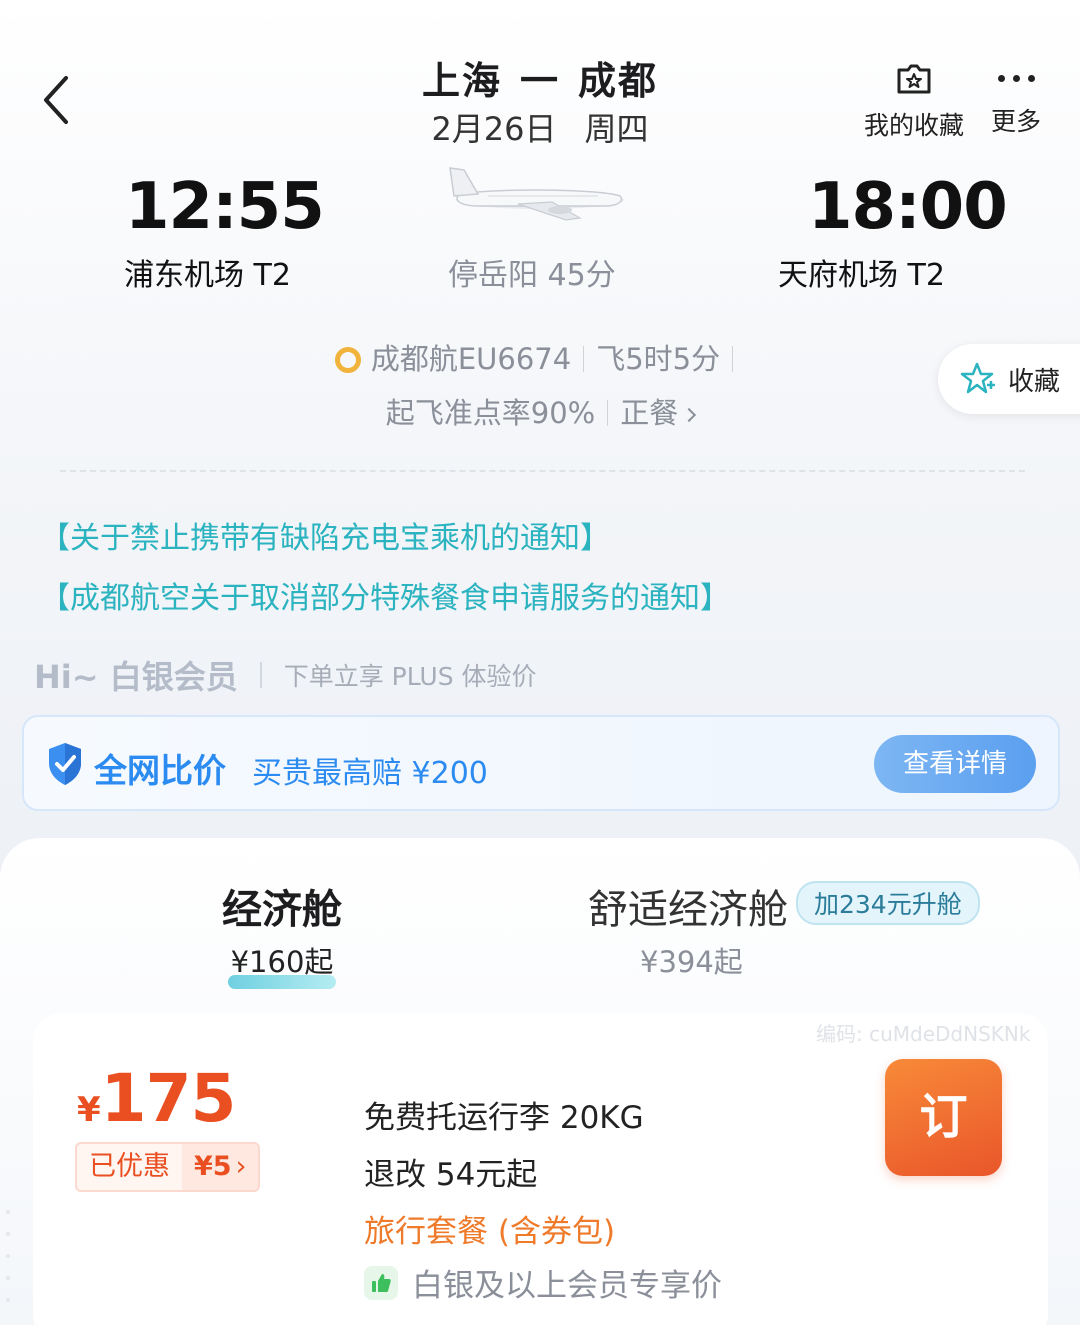 The height and width of the screenshot is (1325, 1080). What do you see at coordinates (381, 1282) in the screenshot?
I see `thumbs-up-icon` at bounding box center [381, 1282].